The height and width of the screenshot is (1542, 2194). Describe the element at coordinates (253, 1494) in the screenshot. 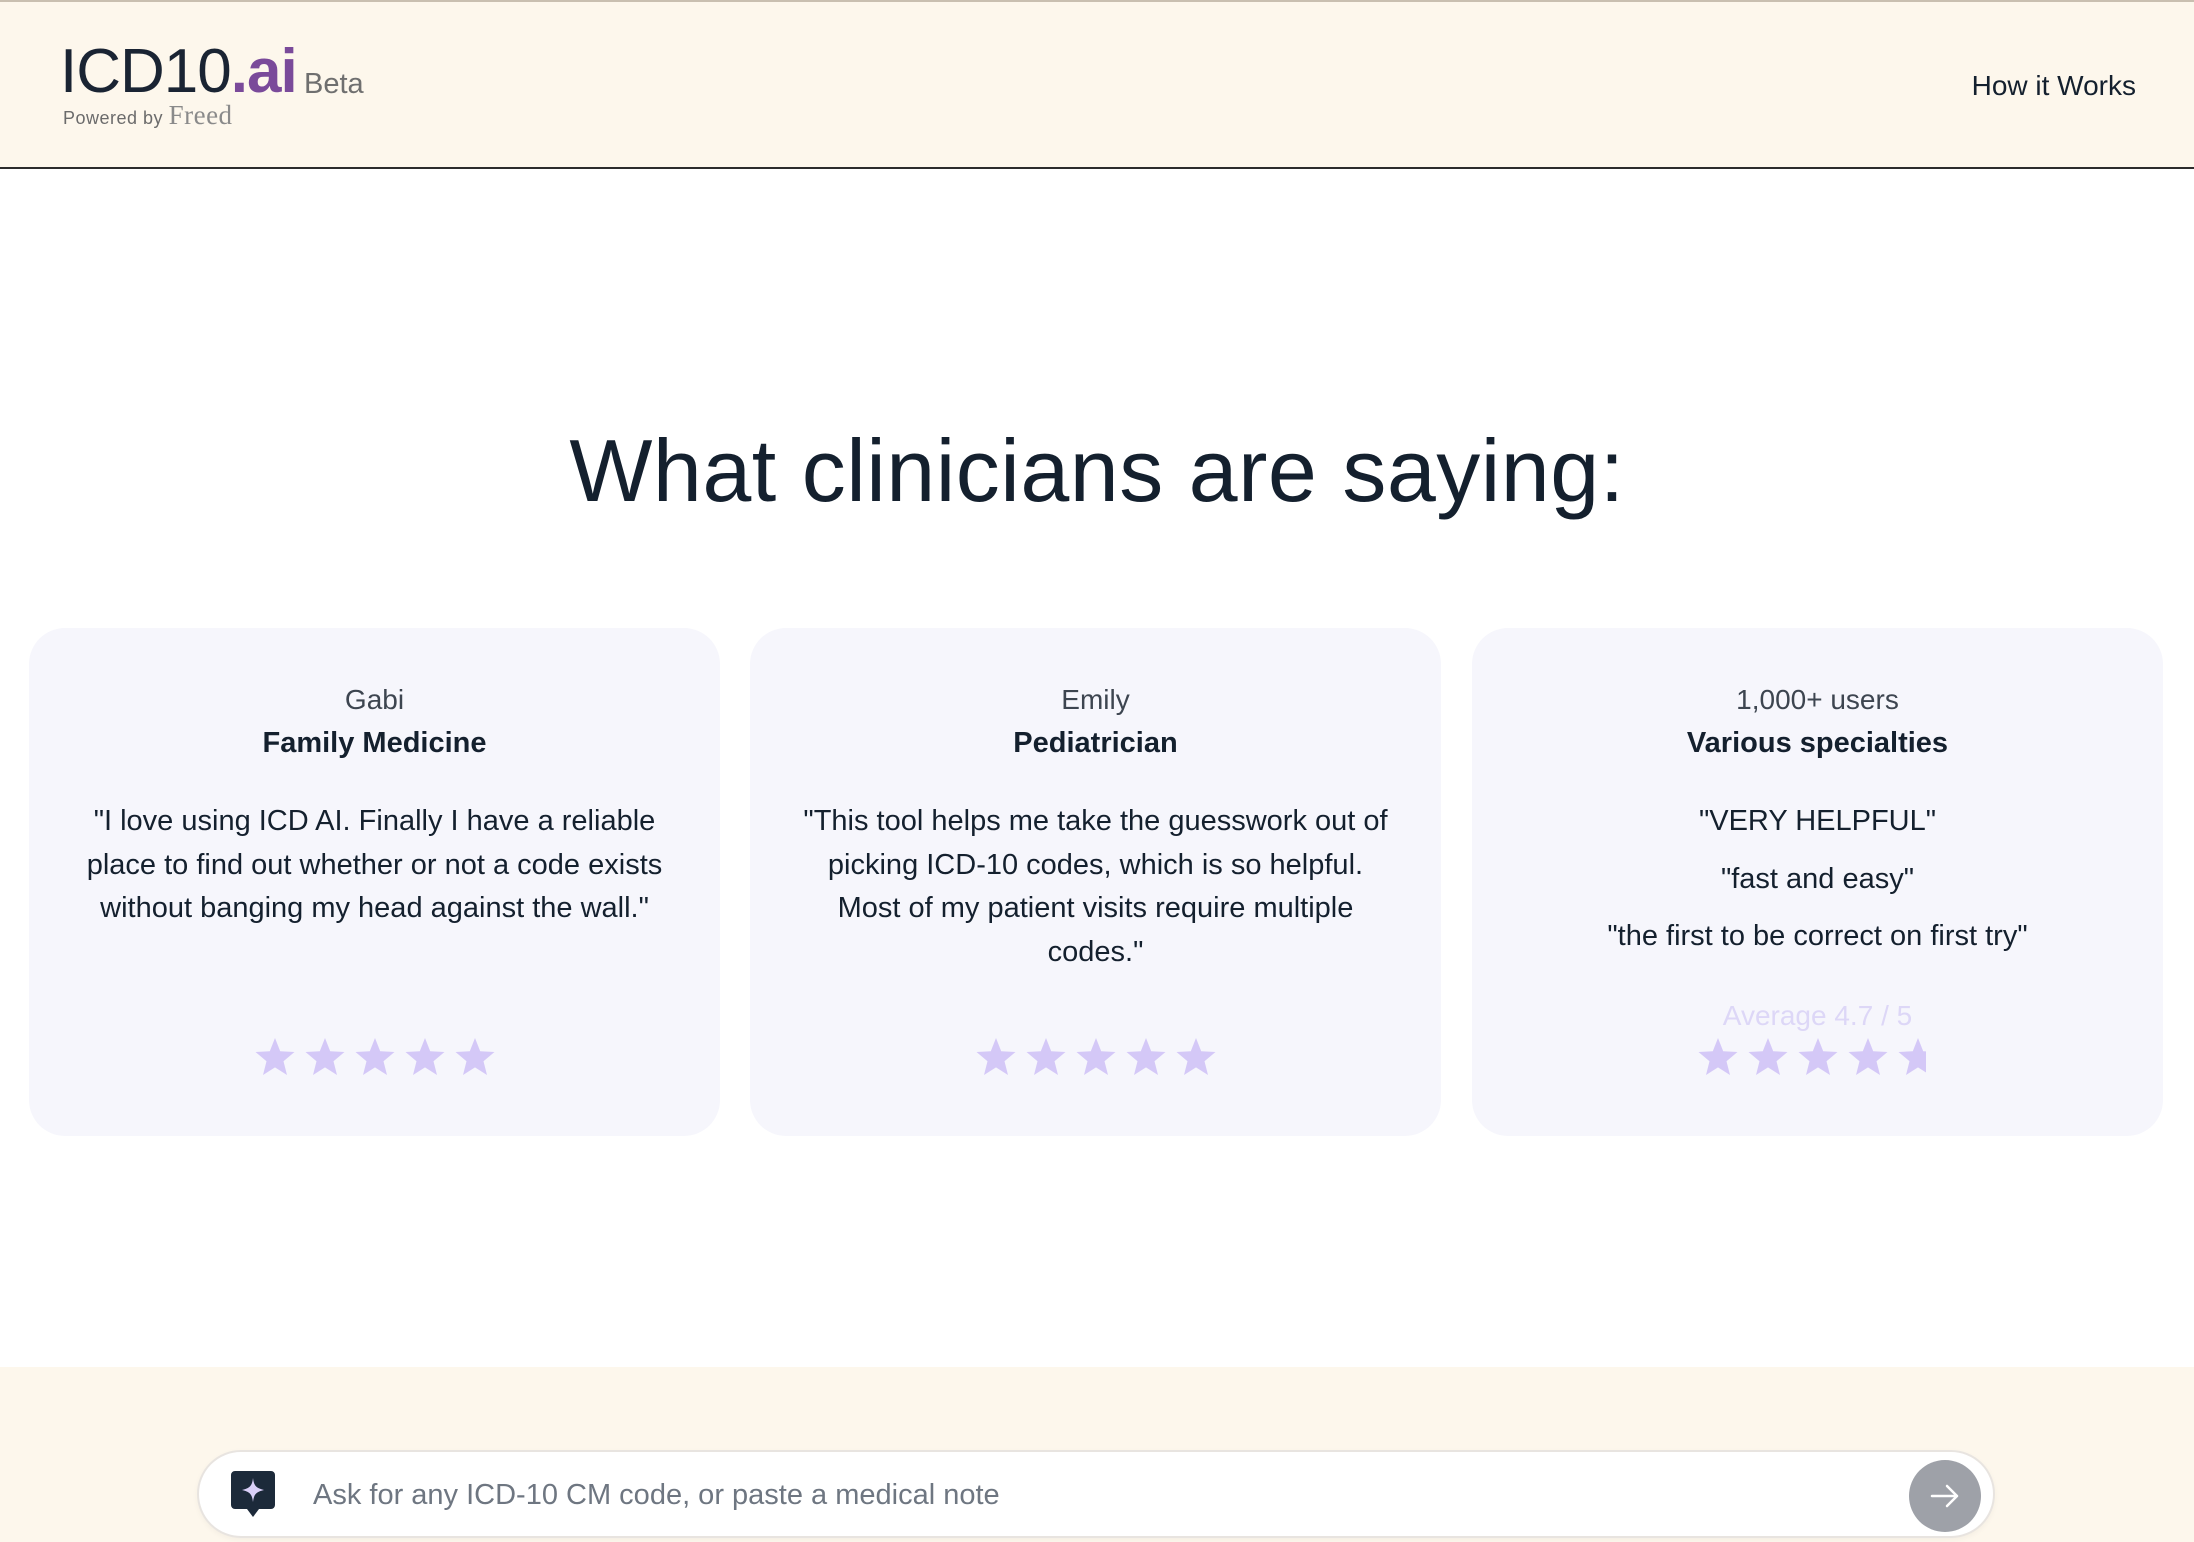

I see `sparkle-chat-icon` at that location.